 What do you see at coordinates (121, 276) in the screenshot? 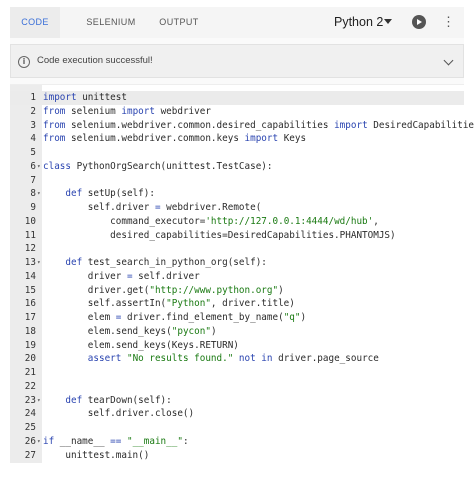
I see `code-text: driver = self.driver` at bounding box center [121, 276].